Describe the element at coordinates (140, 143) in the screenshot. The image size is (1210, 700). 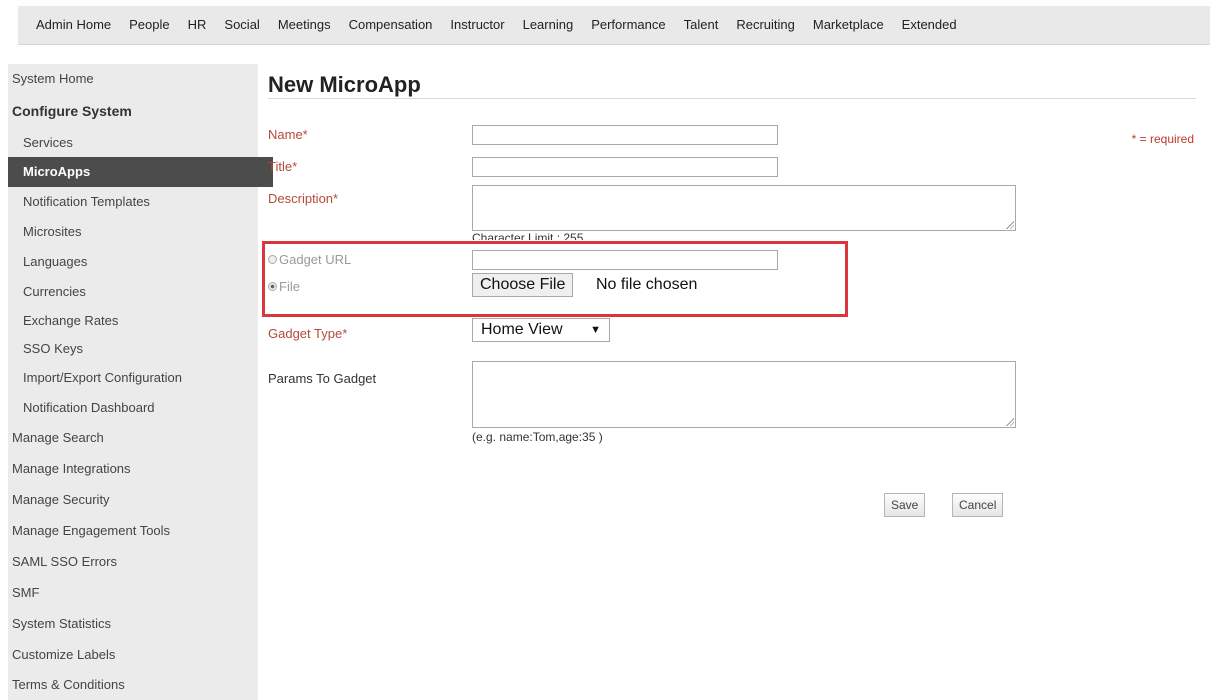
I see `sidebar-item-services: Services` at that location.